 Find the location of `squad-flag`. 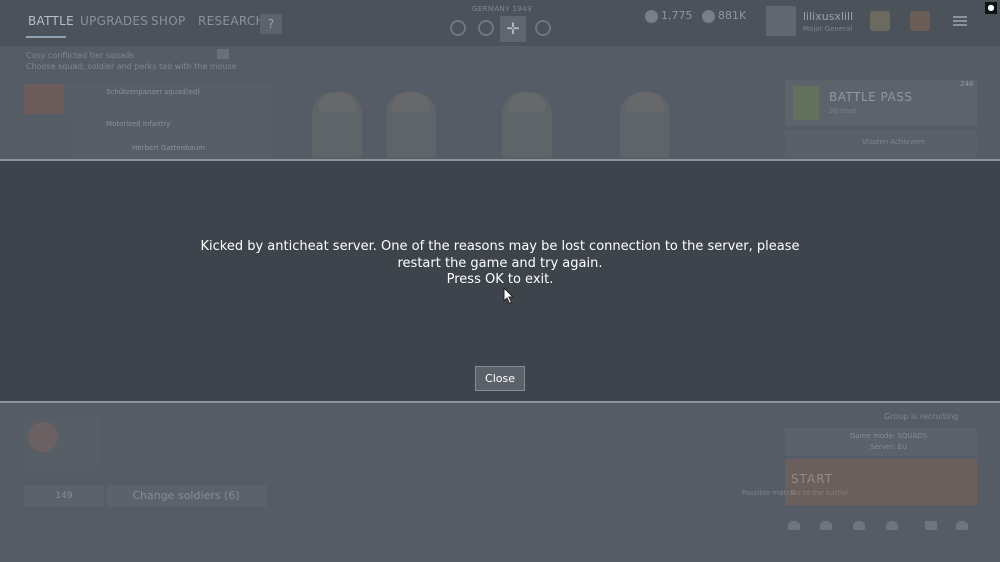

squad-flag is located at coordinates (44, 99).